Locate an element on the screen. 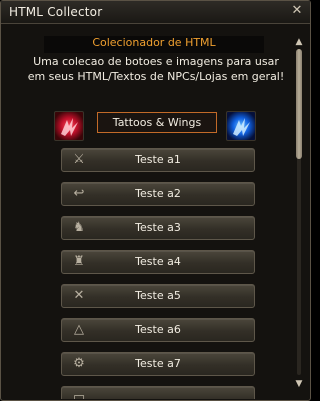 Image resolution: width=320 pixels, height=401 pixels. teste-a4-button: ♜ Teste a4 is located at coordinates (158, 262).